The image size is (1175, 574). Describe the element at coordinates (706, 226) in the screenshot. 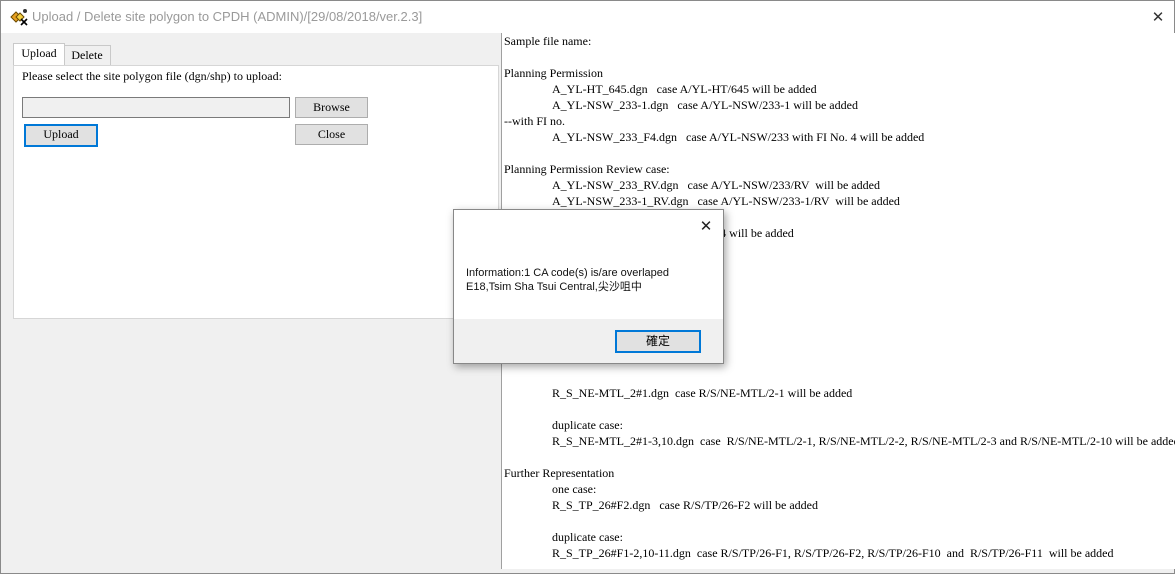

I see `dialog-close-button: ✕` at that location.